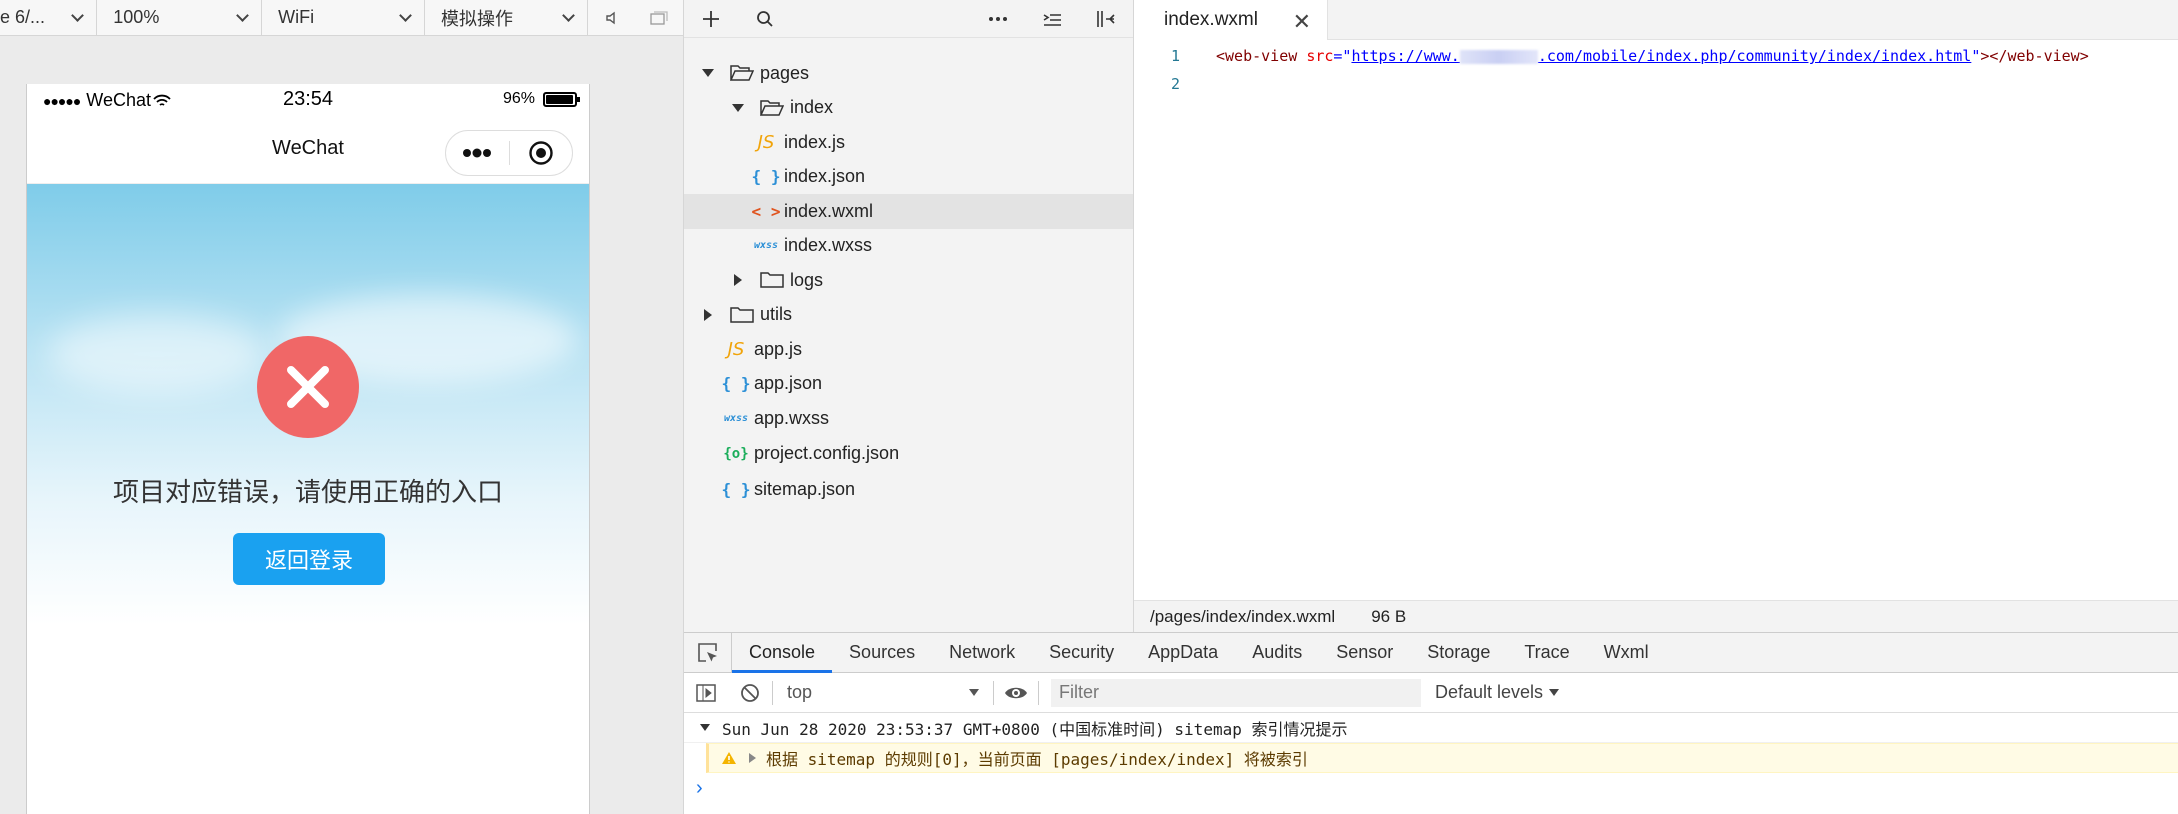 This screenshot has width=2178, height=814. Describe the element at coordinates (782, 653) in the screenshot. I see `tab-console: Console` at that location.